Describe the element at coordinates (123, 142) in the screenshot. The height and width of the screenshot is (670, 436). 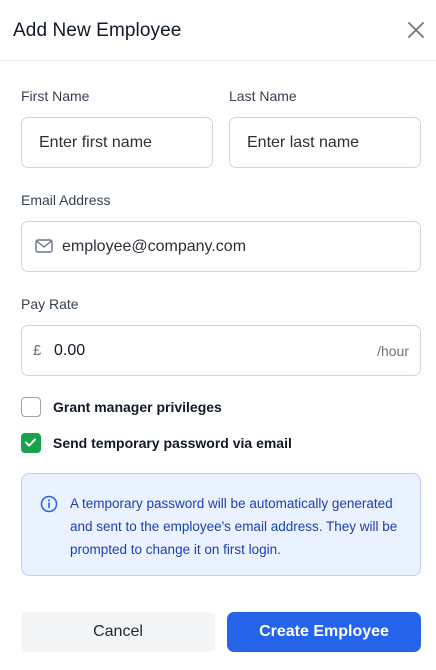
I see `first-name-input` at that location.